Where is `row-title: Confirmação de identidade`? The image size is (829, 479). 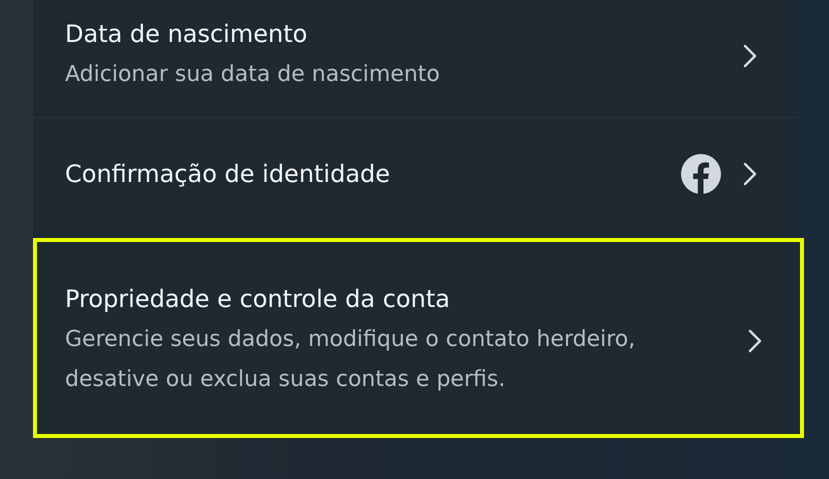
row-title: Confirmação de identidade is located at coordinates (228, 174).